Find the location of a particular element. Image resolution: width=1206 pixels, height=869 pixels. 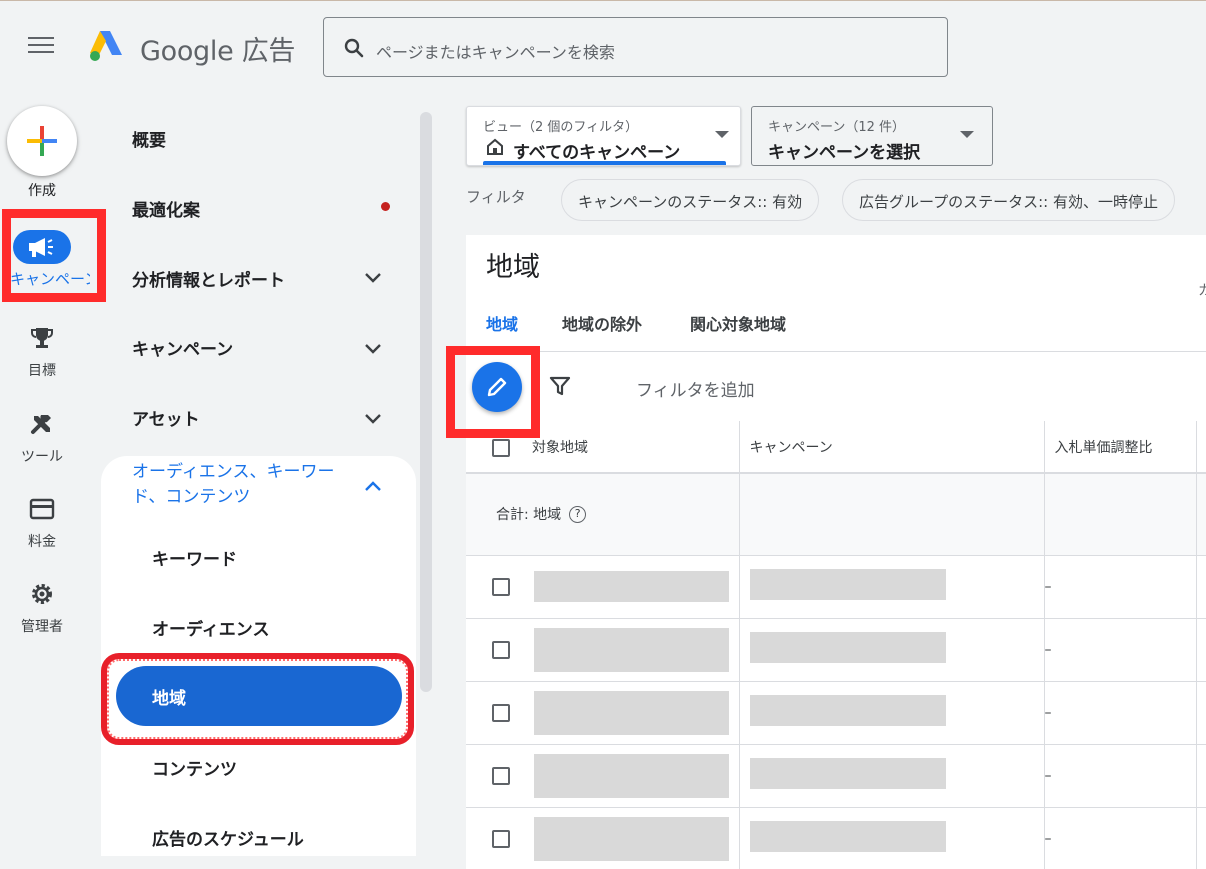

view-dropdown: ビュー（2 個のフィルタ） すべてのキャンペーン is located at coordinates (603, 136).